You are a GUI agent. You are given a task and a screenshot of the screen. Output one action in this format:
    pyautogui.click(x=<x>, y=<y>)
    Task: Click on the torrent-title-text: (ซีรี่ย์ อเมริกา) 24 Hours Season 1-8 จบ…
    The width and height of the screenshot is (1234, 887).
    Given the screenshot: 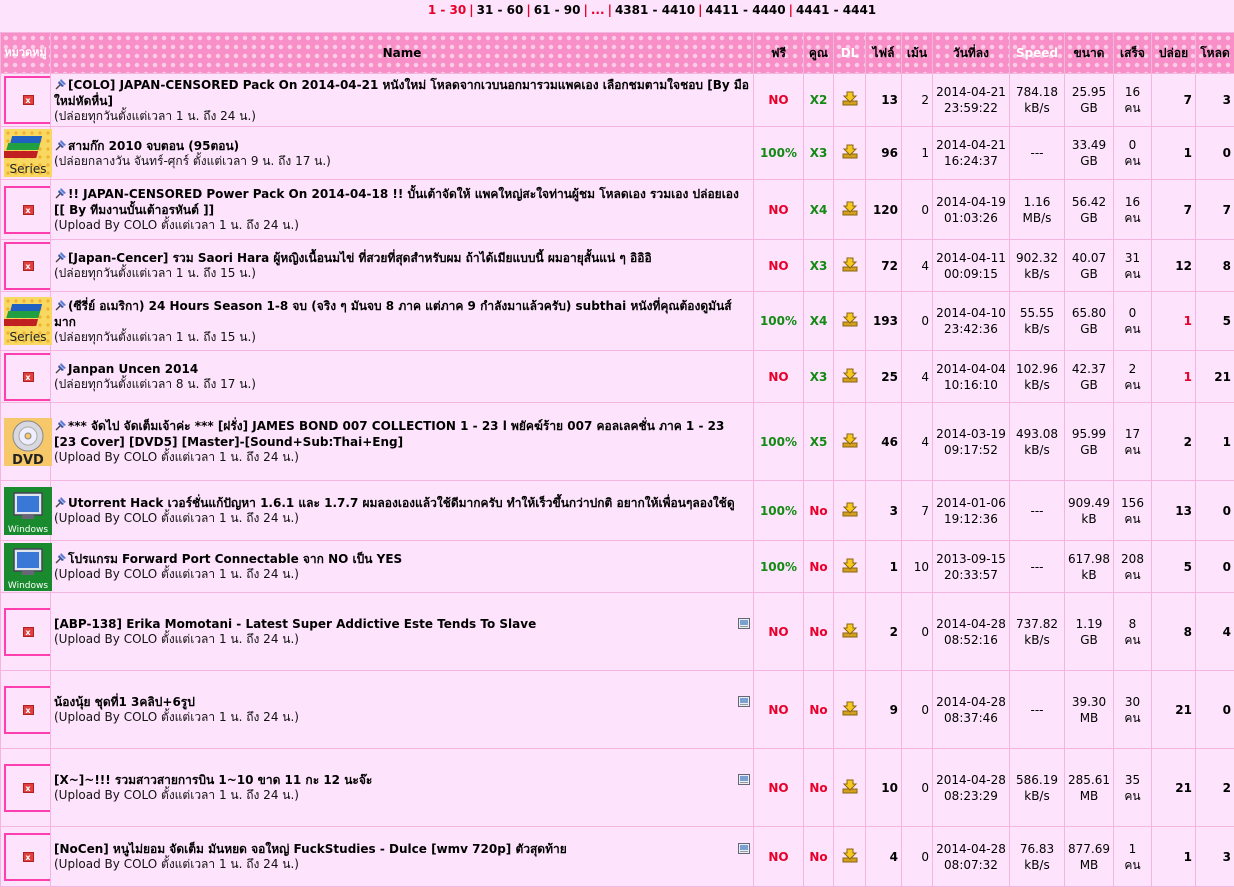 What is the action you would take?
    pyautogui.click(x=393, y=314)
    